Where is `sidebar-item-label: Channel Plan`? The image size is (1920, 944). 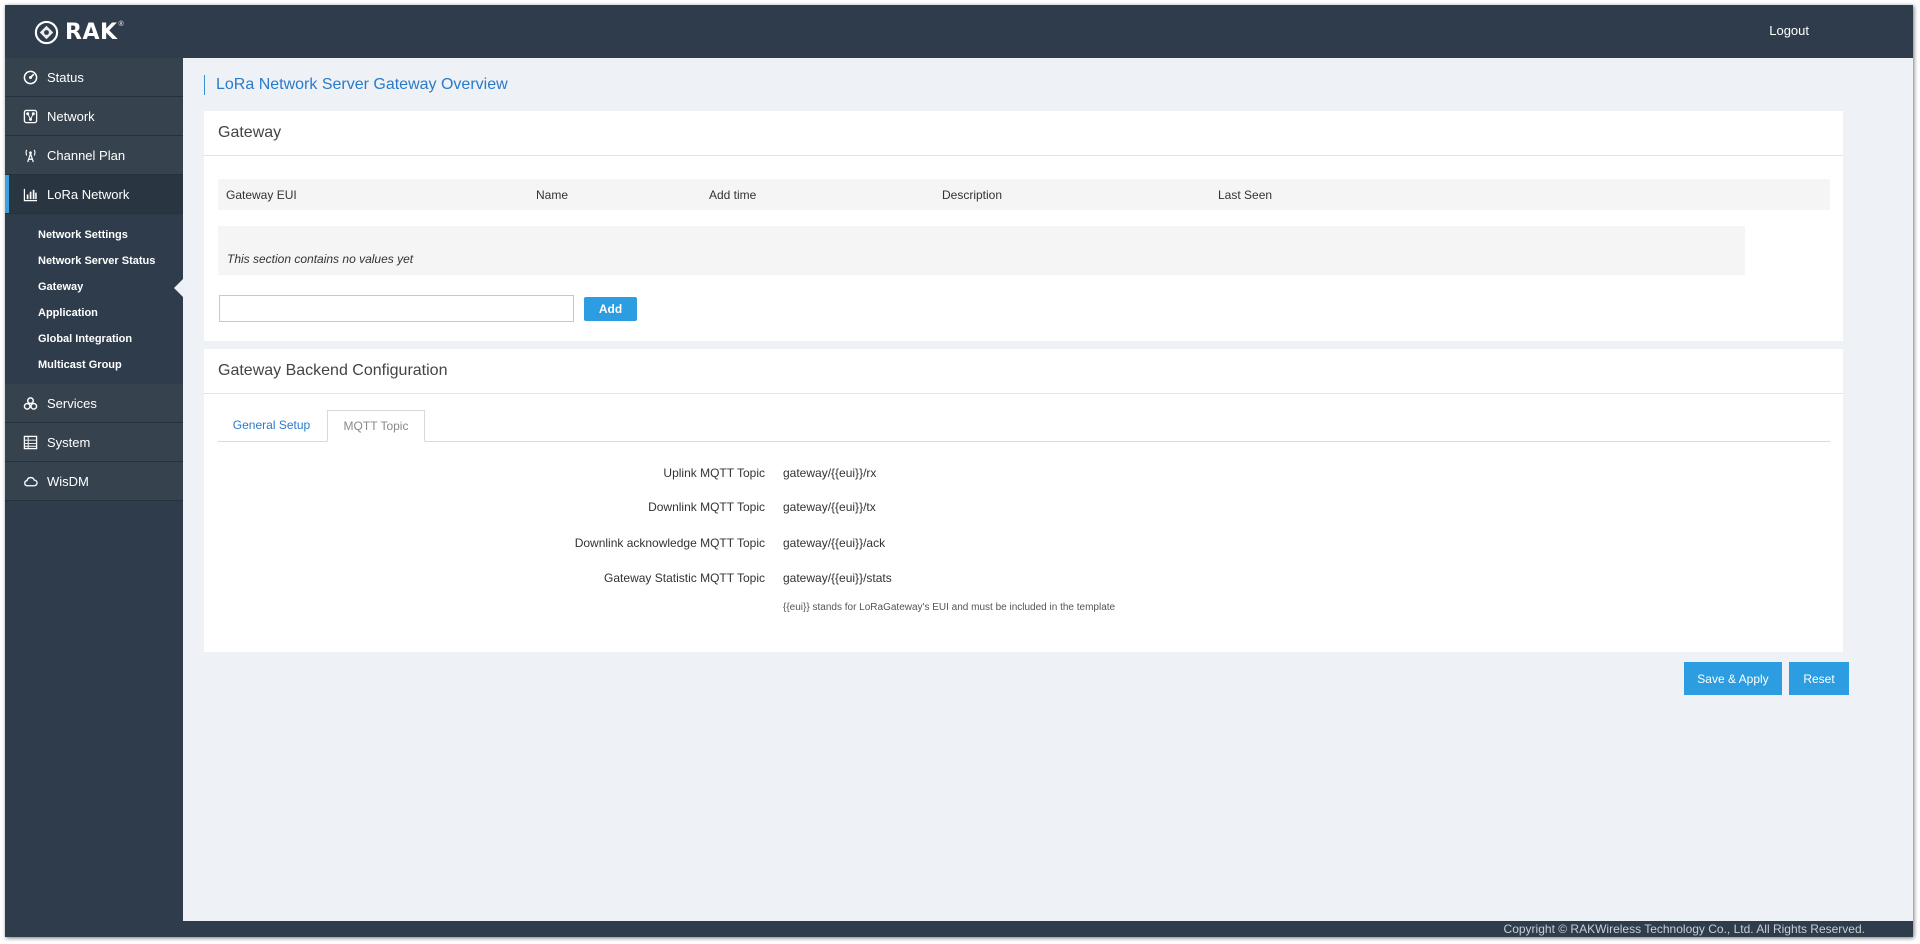
sidebar-item-label: Channel Plan is located at coordinates (86, 155).